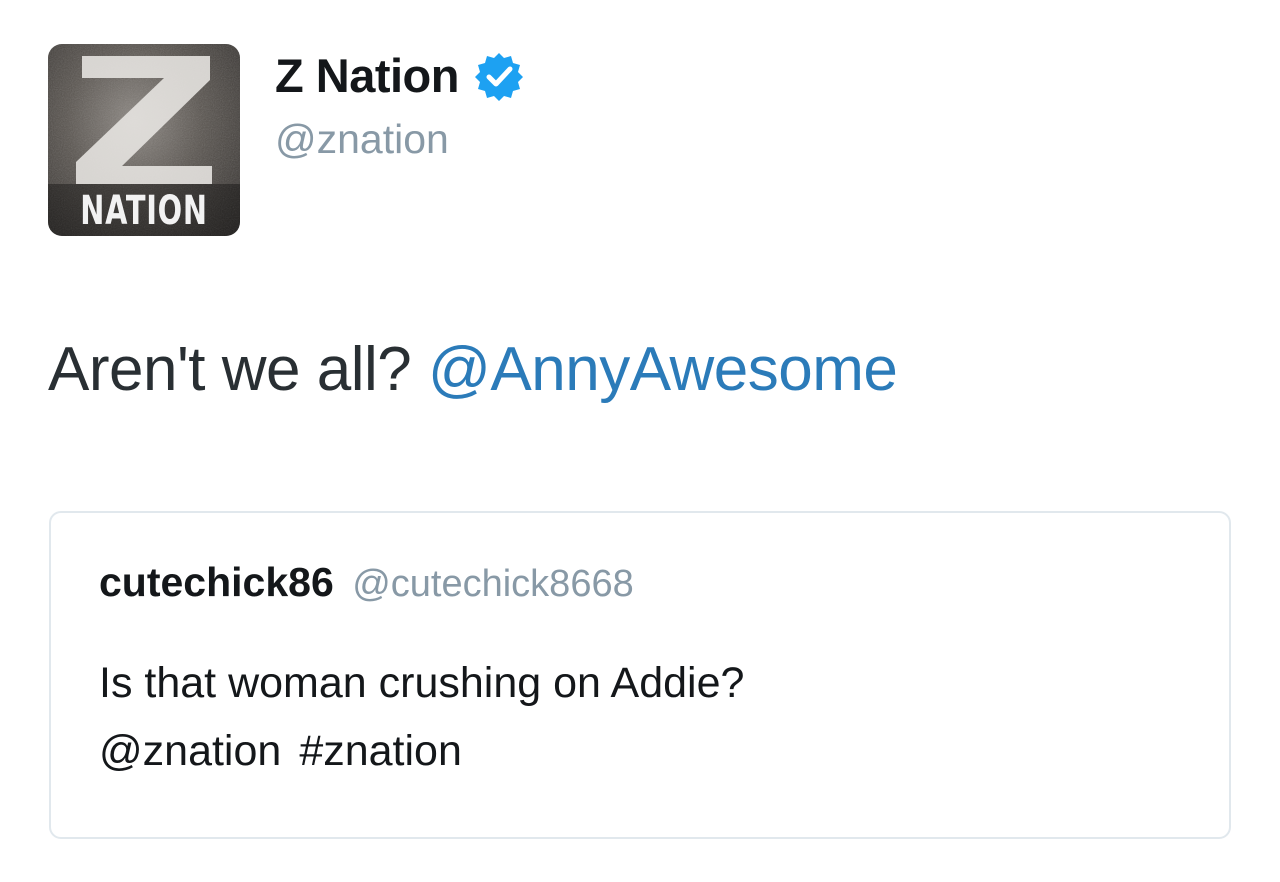  What do you see at coordinates (190, 751) in the screenshot?
I see `quoted-mention: @znation` at bounding box center [190, 751].